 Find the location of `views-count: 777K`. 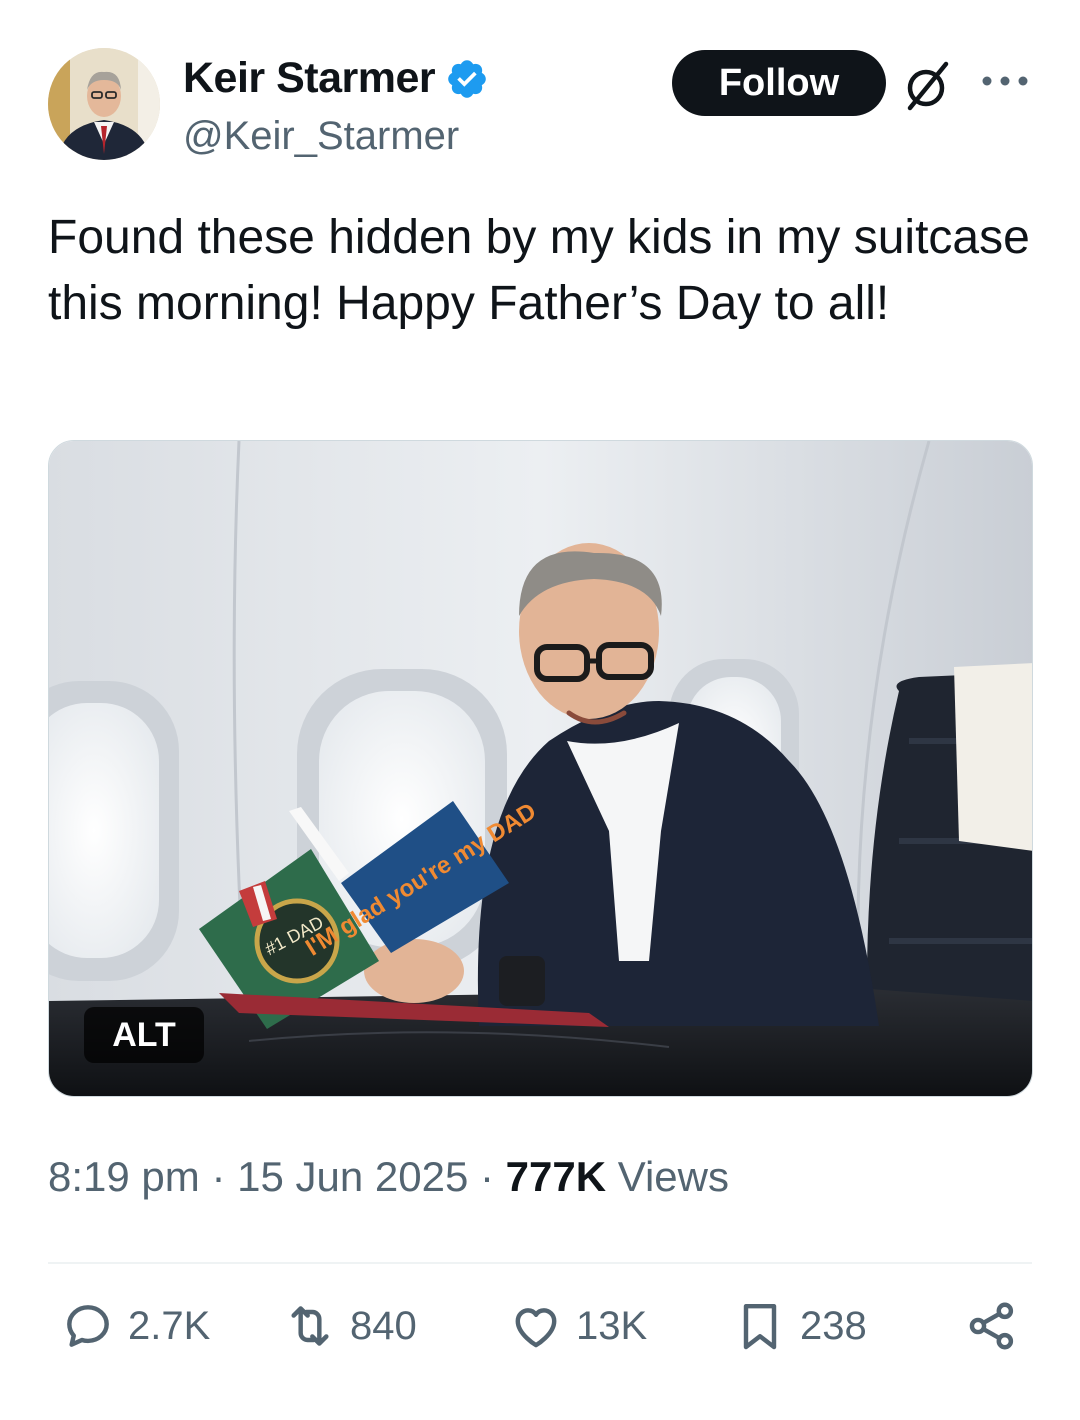

views-count: 777K is located at coordinates (556, 1176).